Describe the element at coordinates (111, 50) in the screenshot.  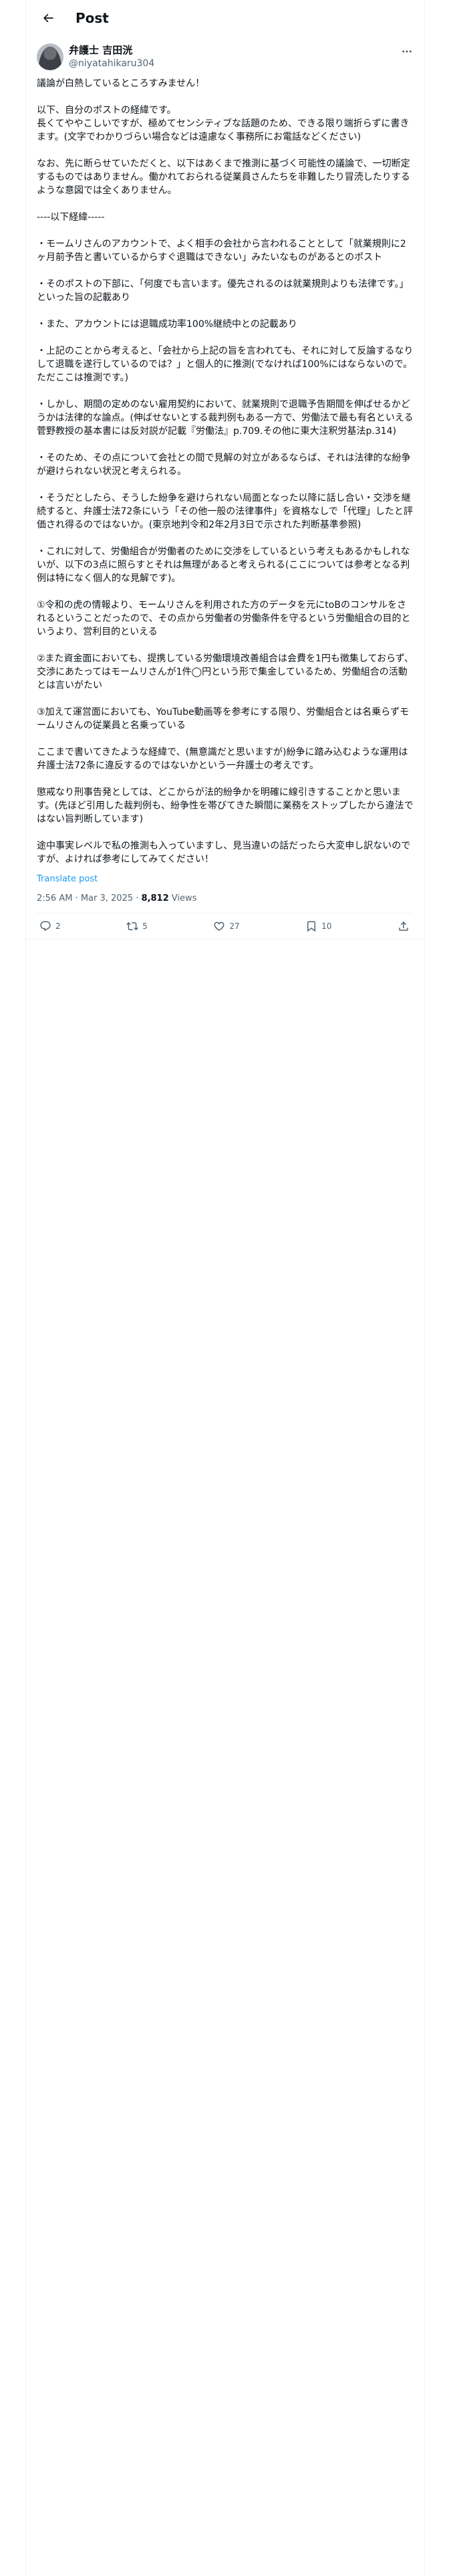
I see `author-name: 弁護士 吉田洸` at that location.